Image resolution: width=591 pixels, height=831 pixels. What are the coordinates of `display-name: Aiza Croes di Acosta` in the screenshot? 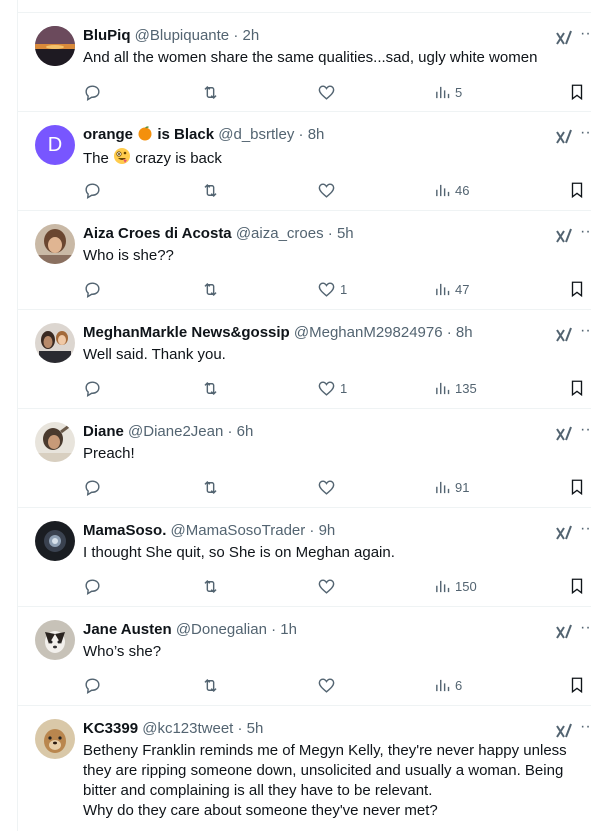 It's located at (157, 233).